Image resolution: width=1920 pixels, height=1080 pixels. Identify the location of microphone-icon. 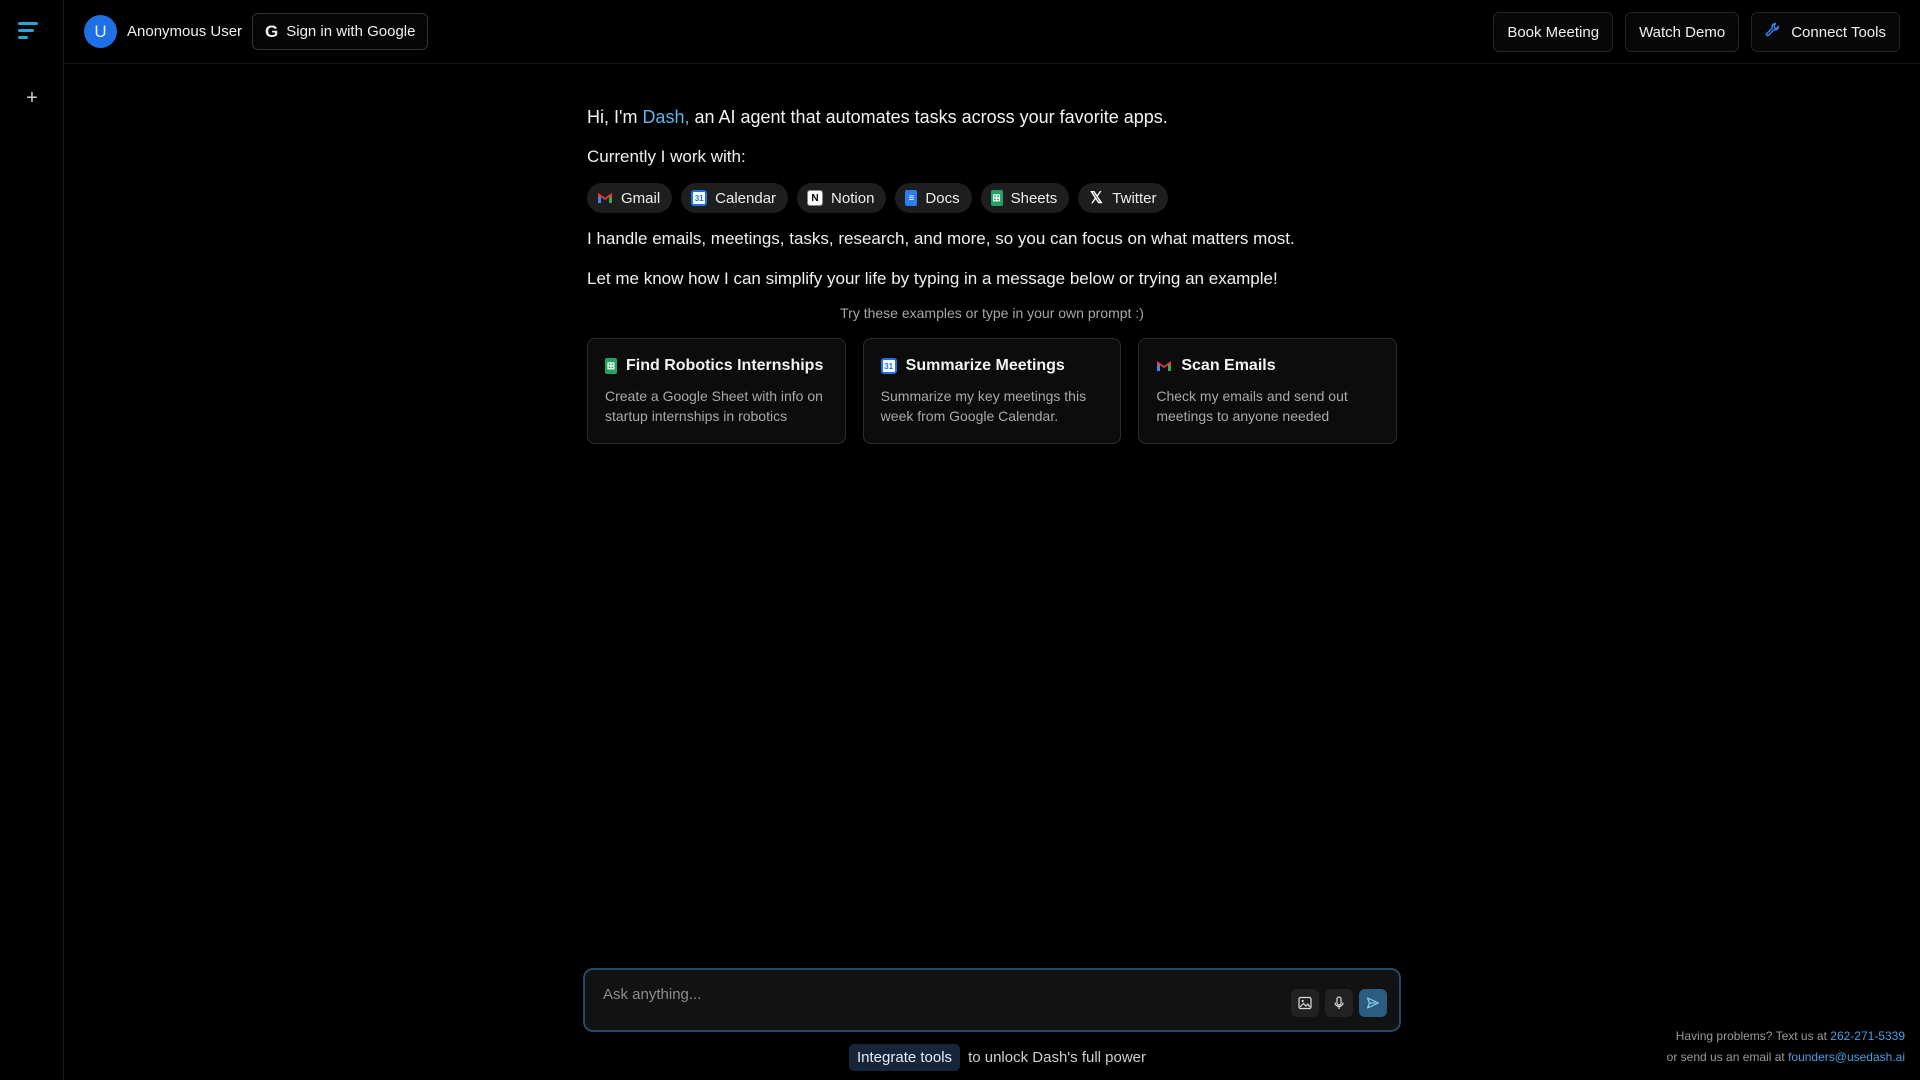
(1339, 1003).